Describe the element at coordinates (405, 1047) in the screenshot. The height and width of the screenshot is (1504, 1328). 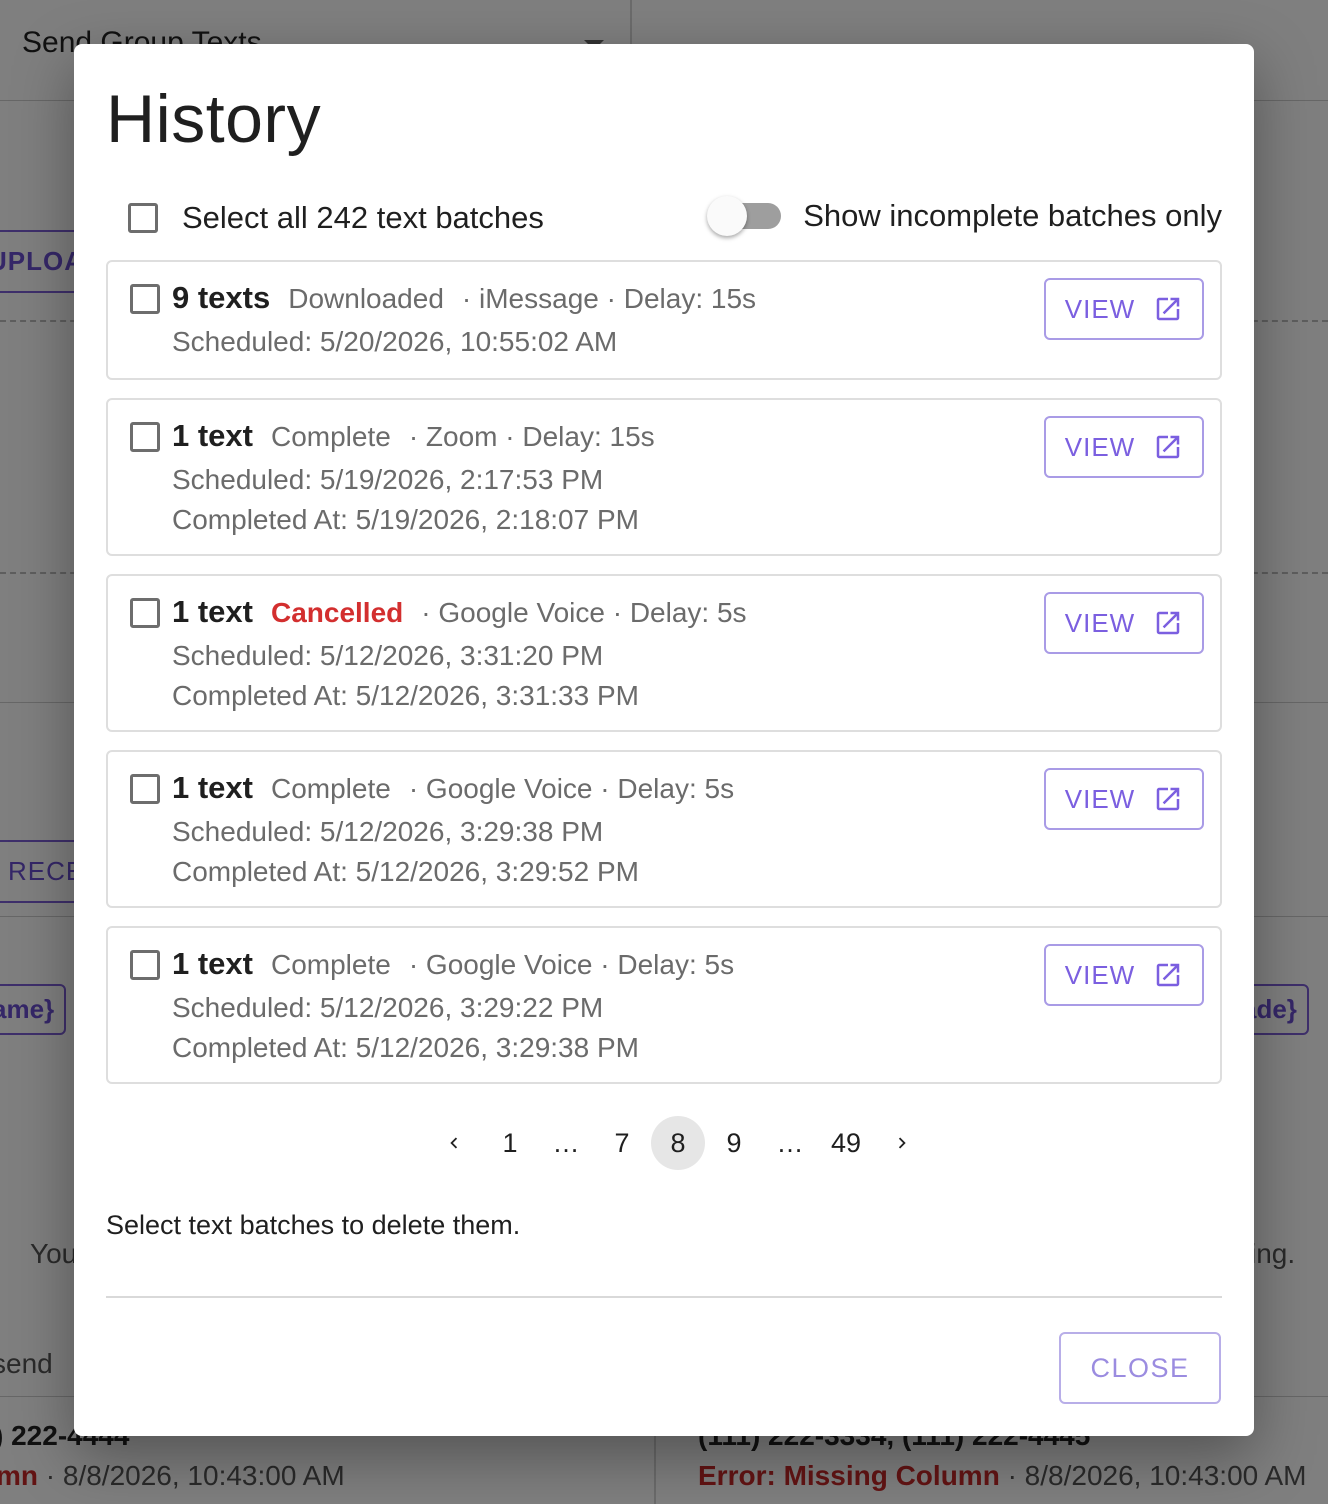
I see `batch-completed: Completed At: 5/12/2026, 3:29:38 PM` at that location.